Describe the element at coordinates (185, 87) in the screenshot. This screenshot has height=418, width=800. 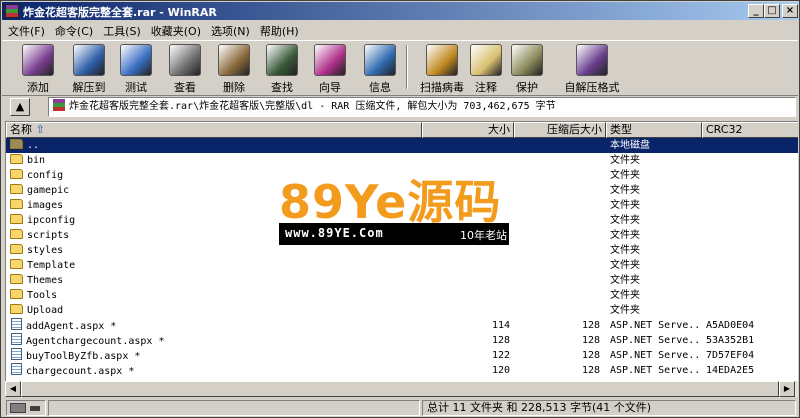
I see `tool-label: 查看` at that location.